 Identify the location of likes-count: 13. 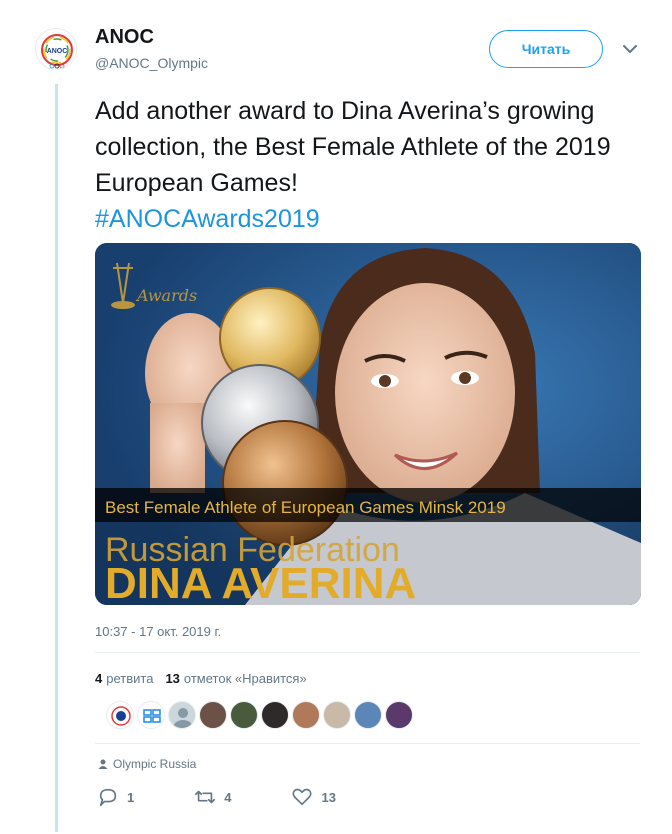
(172, 678).